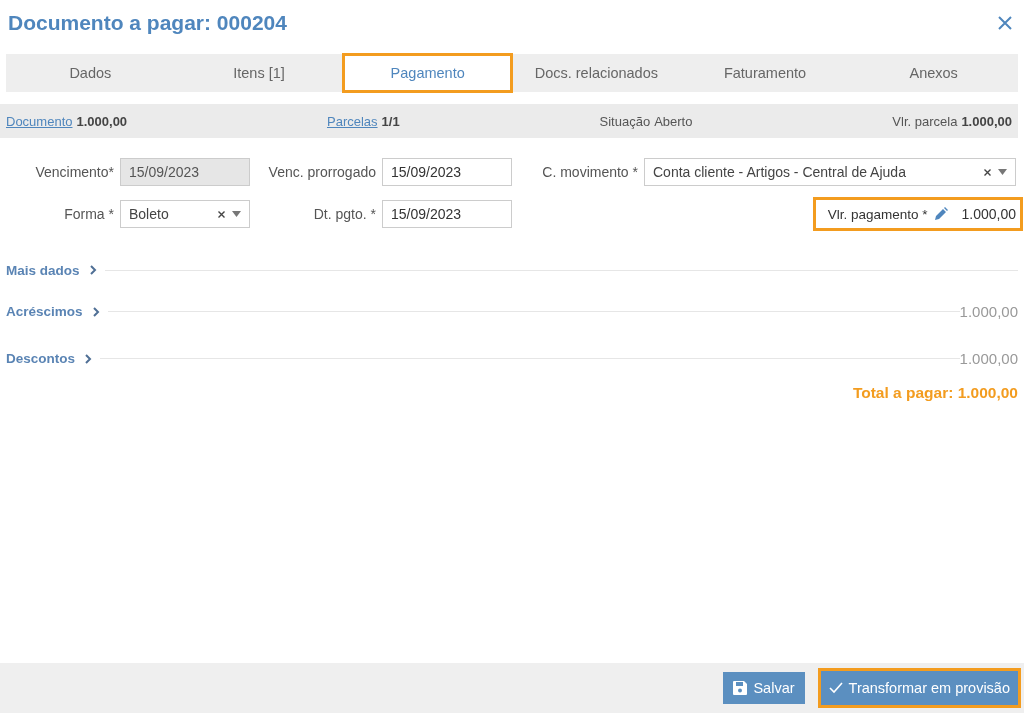 The width and height of the screenshot is (1024, 713). What do you see at coordinates (344, 214) in the screenshot?
I see `field-label: Dt. pgto. *` at bounding box center [344, 214].